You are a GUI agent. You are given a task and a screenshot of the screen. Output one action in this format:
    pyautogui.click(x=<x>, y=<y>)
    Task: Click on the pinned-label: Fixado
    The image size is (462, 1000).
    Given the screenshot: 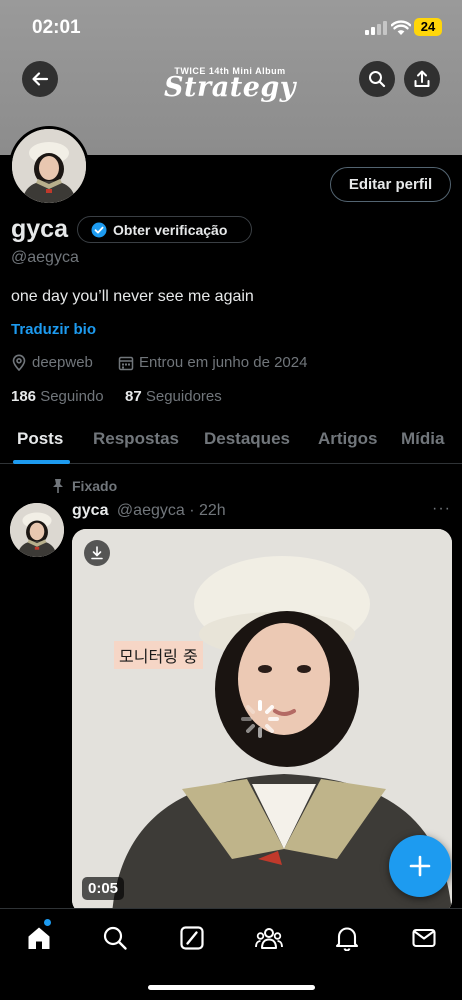 What is the action you would take?
    pyautogui.click(x=95, y=486)
    